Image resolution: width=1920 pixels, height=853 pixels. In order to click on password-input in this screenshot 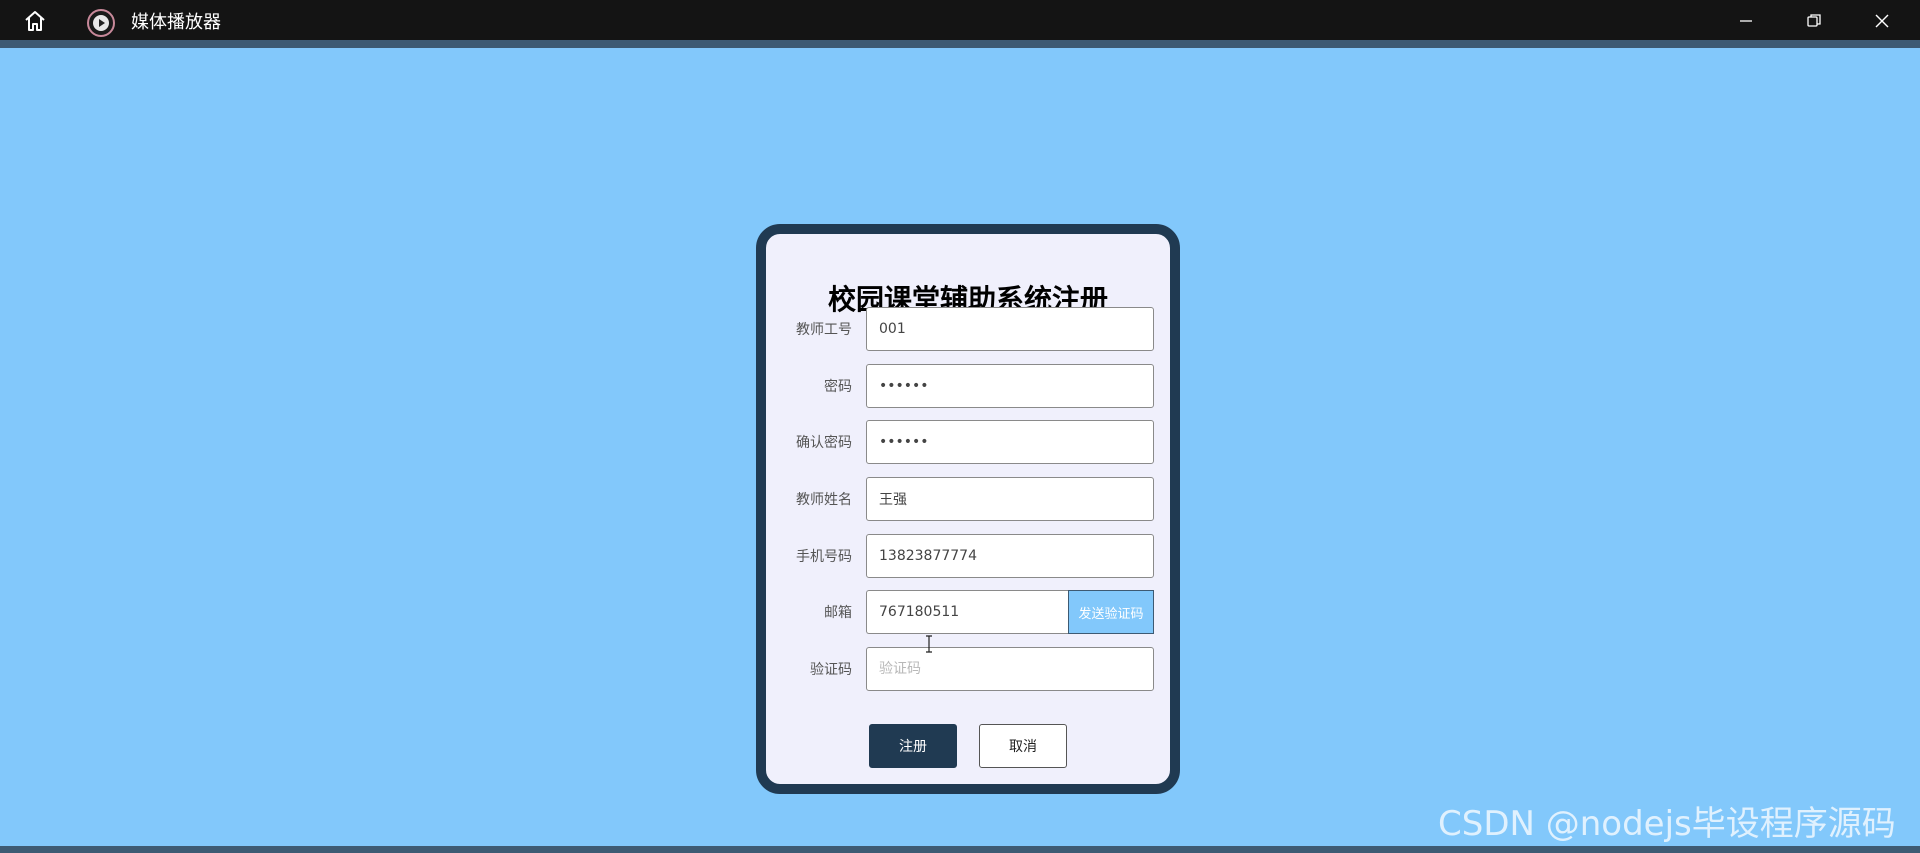, I will do `click(1010, 386)`.